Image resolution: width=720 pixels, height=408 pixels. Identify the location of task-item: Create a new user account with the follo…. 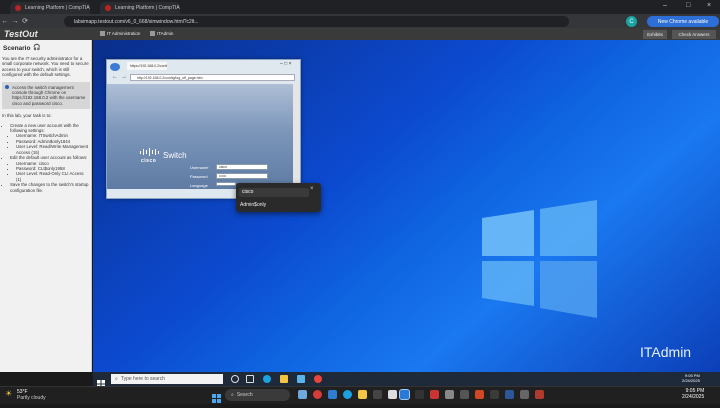
(50, 139).